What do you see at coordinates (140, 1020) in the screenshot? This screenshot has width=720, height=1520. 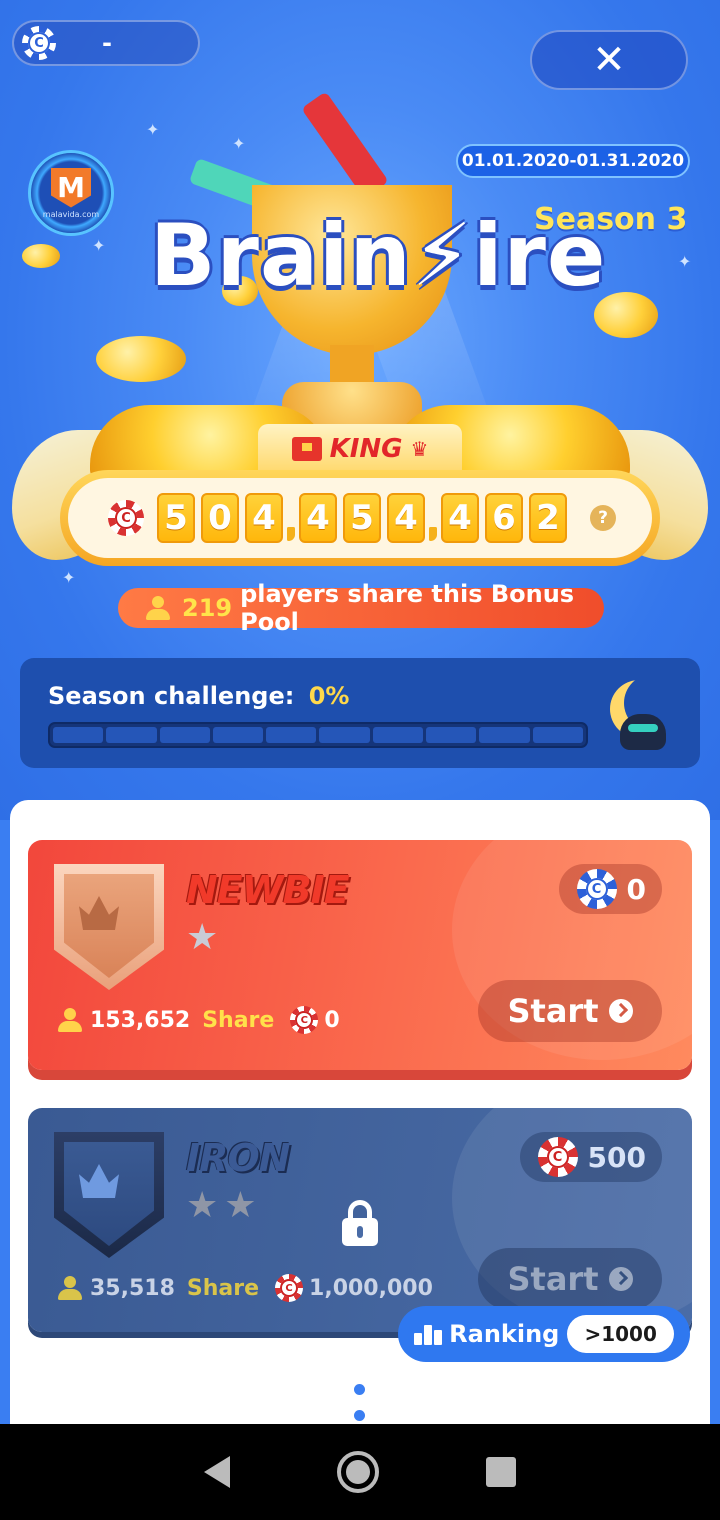 I see `tier-players: 153,652` at bounding box center [140, 1020].